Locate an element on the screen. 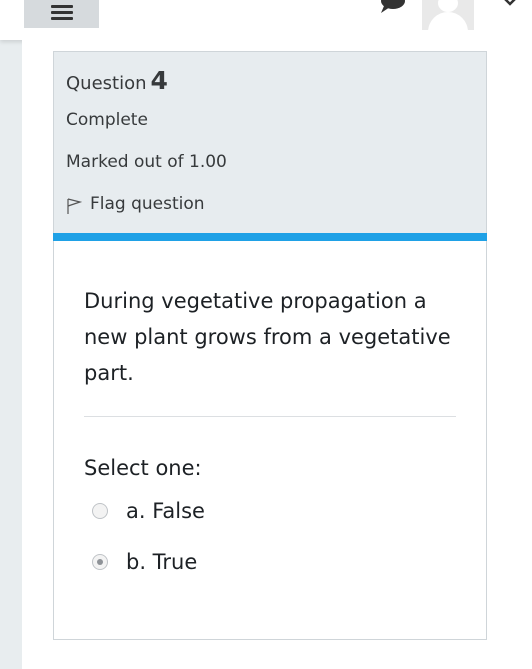  question-number: 4 is located at coordinates (159, 80).